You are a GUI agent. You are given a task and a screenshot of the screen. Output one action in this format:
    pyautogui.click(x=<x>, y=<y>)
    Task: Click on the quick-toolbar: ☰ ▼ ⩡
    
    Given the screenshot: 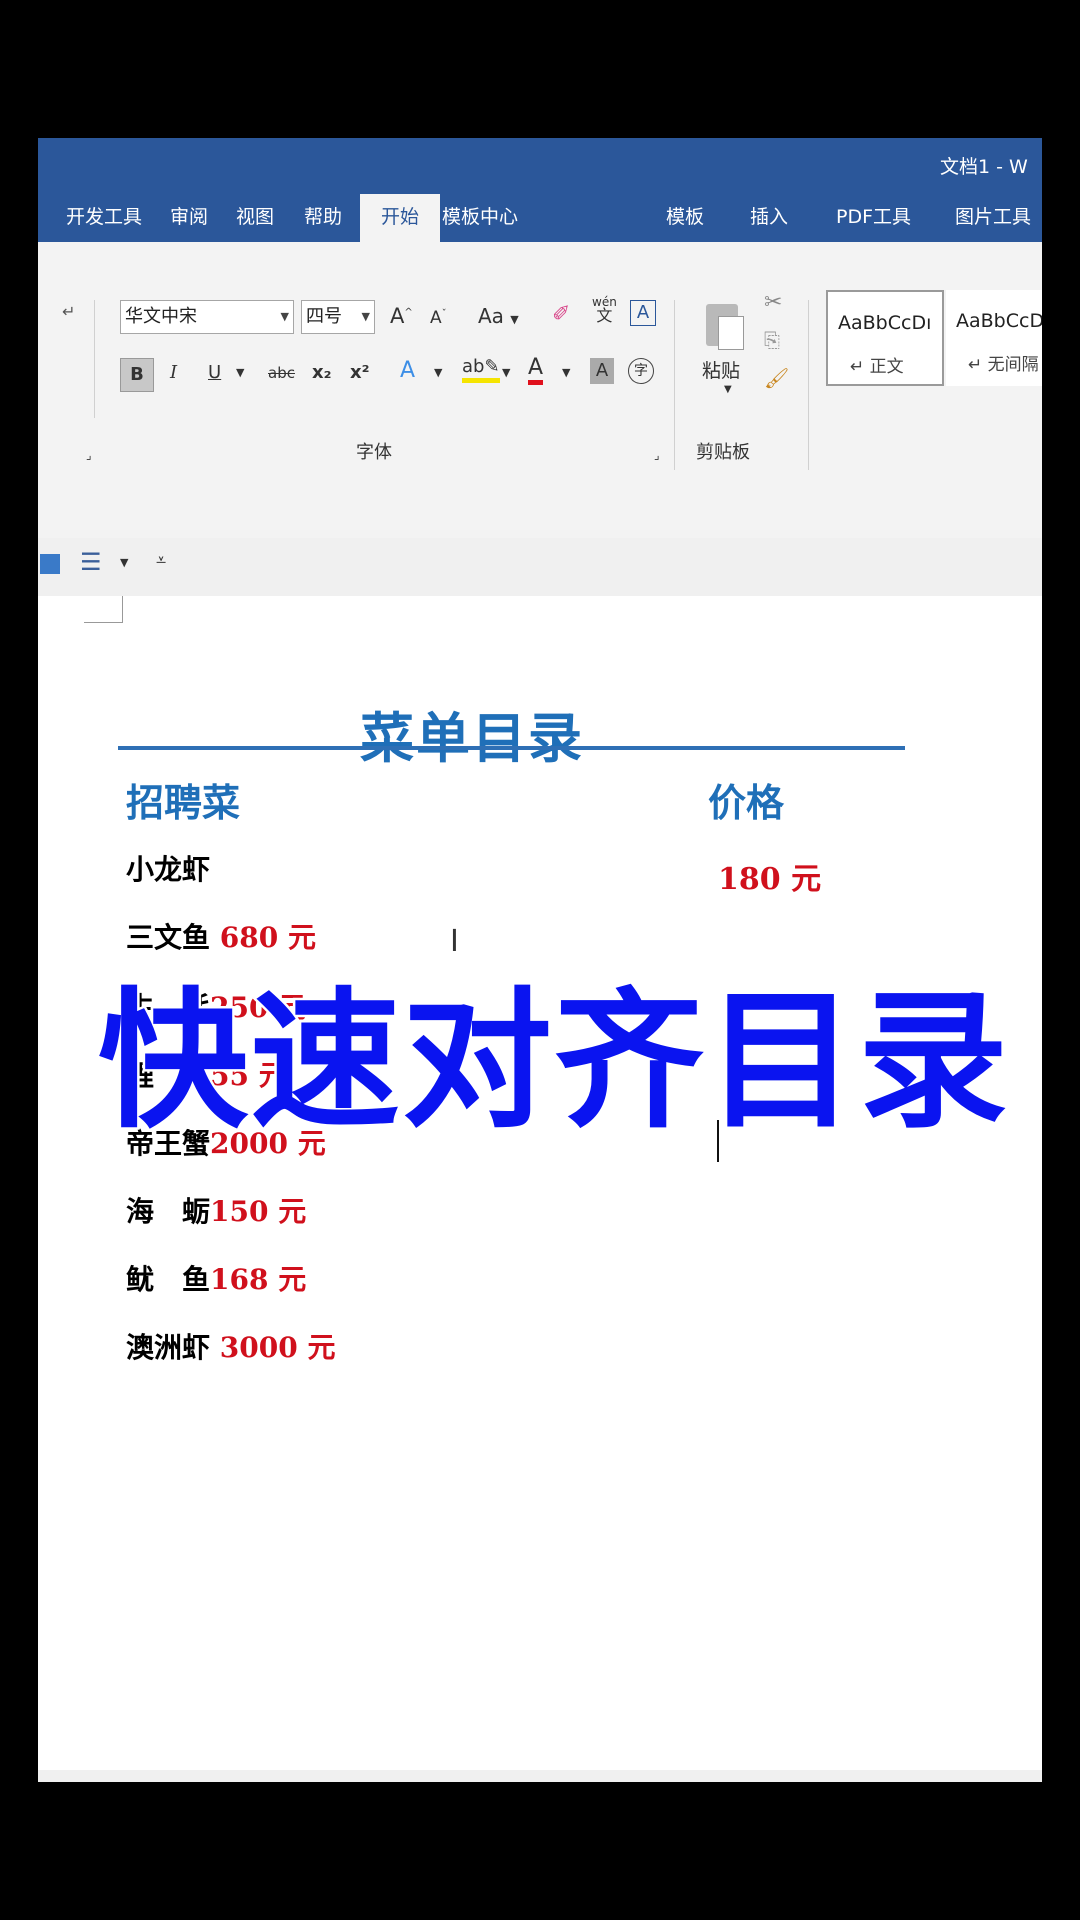 What is the action you would take?
    pyautogui.click(x=540, y=567)
    